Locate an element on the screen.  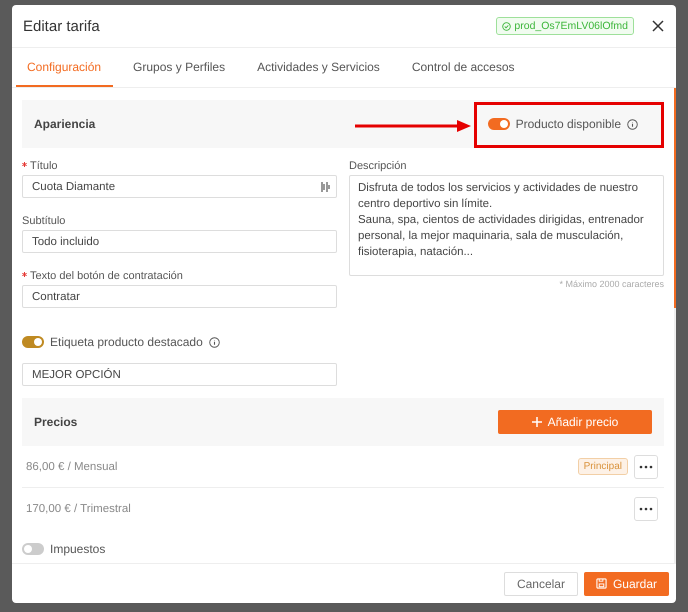
tab: Control de accesos is located at coordinates (463, 67).